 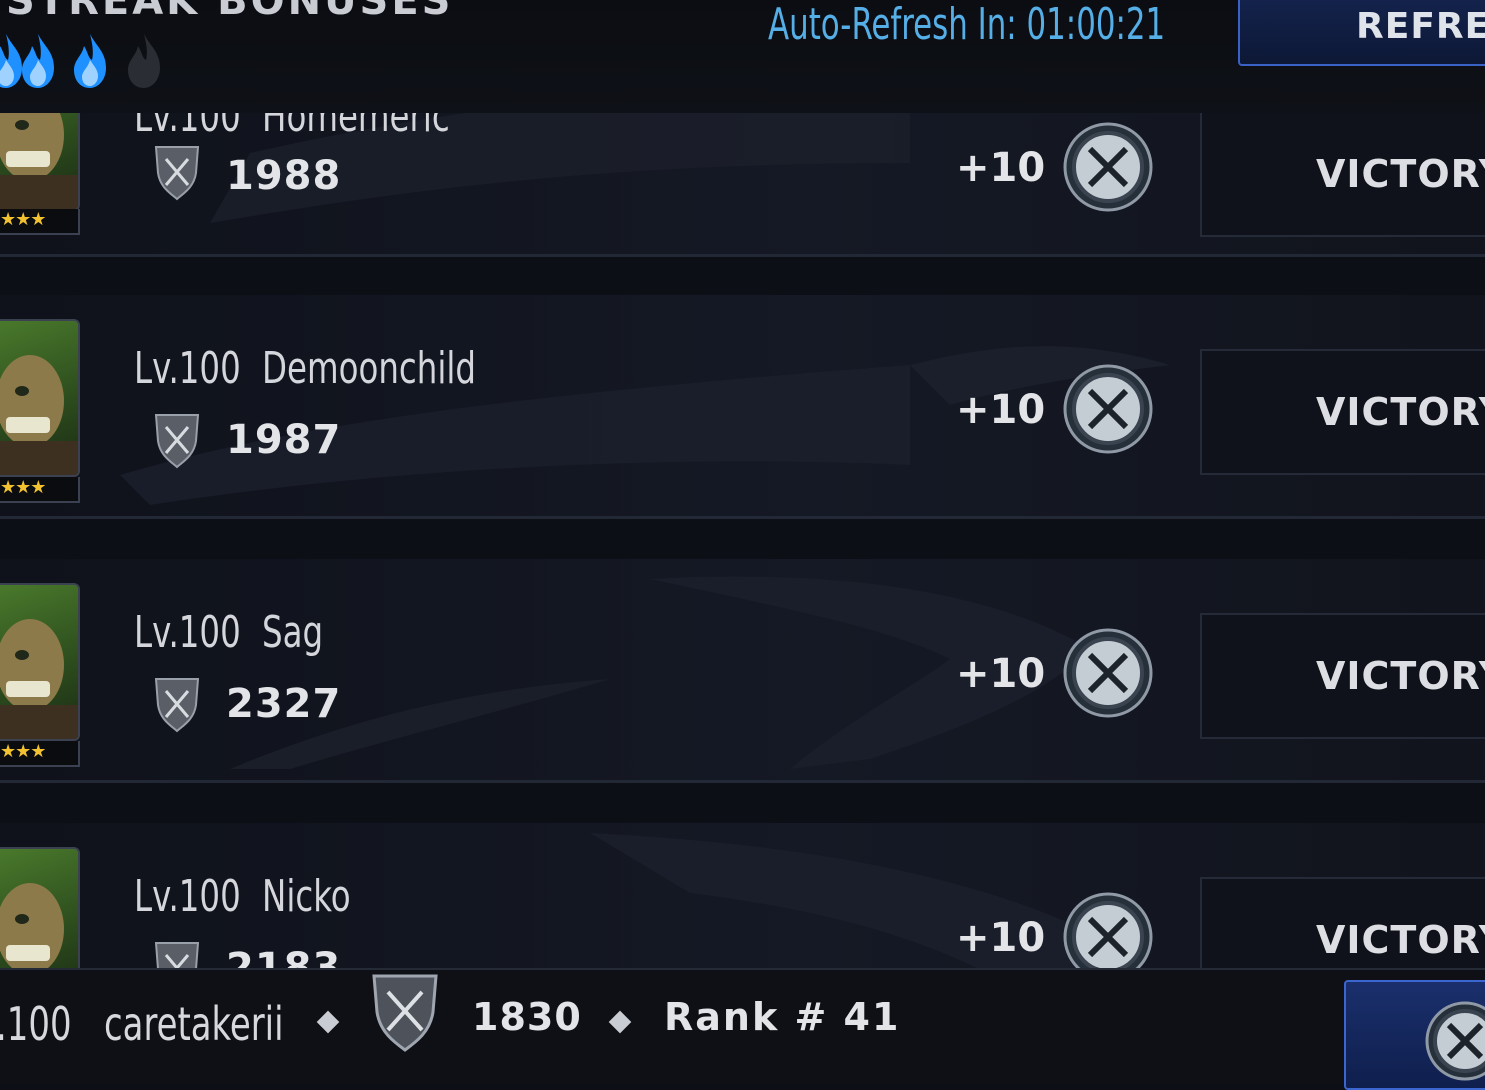 What do you see at coordinates (306, 896) in the screenshot?
I see `opponent-name-text: Nicko` at bounding box center [306, 896].